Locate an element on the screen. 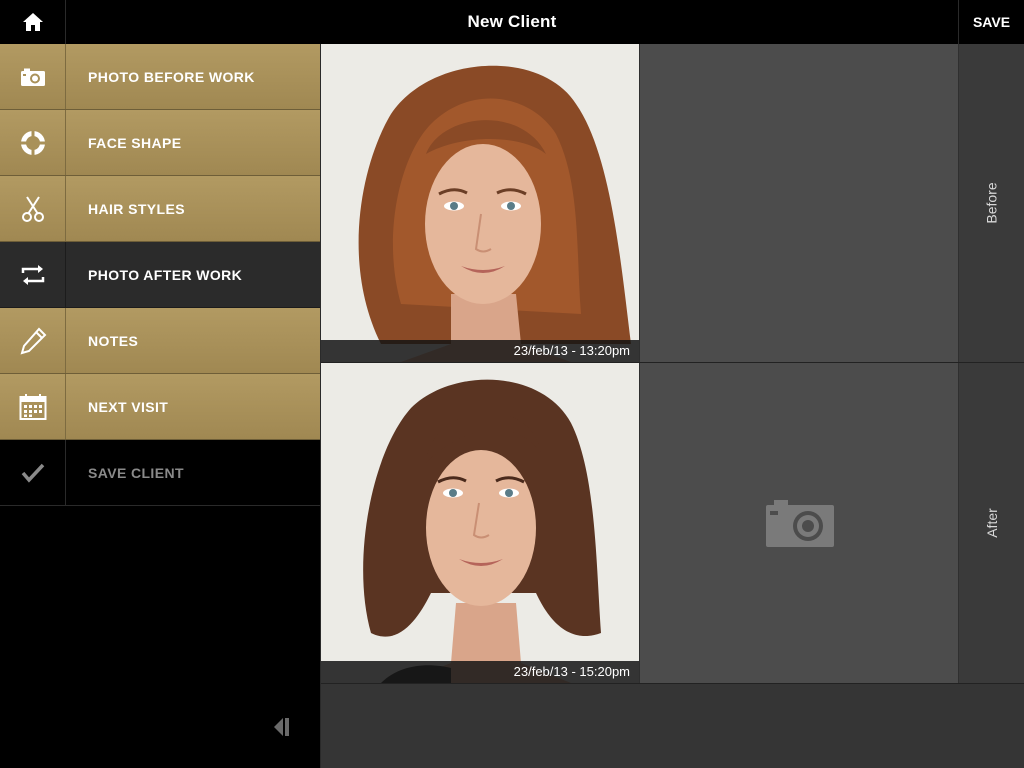  sidebar-item-label: PHOTO AFTER WORK is located at coordinates (165, 274).